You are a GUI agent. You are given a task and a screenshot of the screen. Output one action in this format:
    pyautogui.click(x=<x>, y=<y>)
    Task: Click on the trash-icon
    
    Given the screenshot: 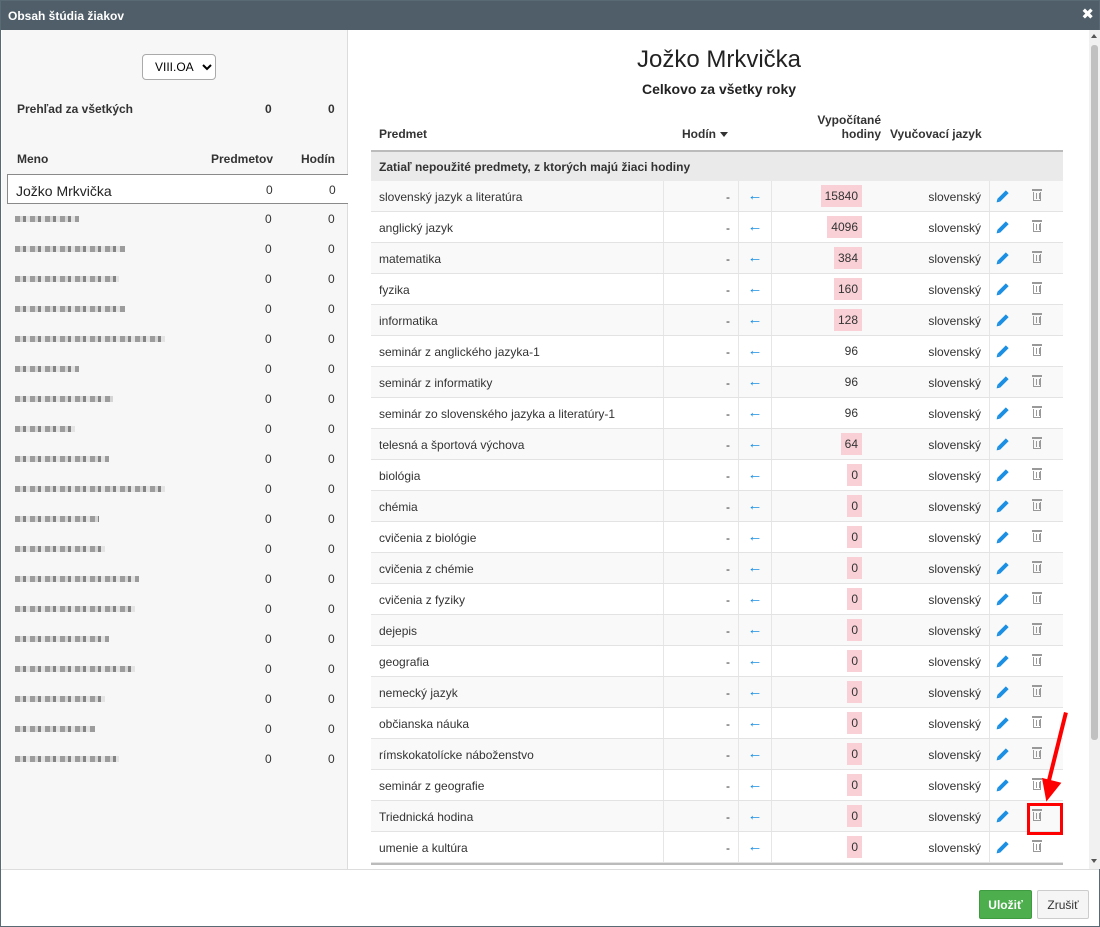 What is the action you would take?
    pyautogui.click(x=1037, y=536)
    